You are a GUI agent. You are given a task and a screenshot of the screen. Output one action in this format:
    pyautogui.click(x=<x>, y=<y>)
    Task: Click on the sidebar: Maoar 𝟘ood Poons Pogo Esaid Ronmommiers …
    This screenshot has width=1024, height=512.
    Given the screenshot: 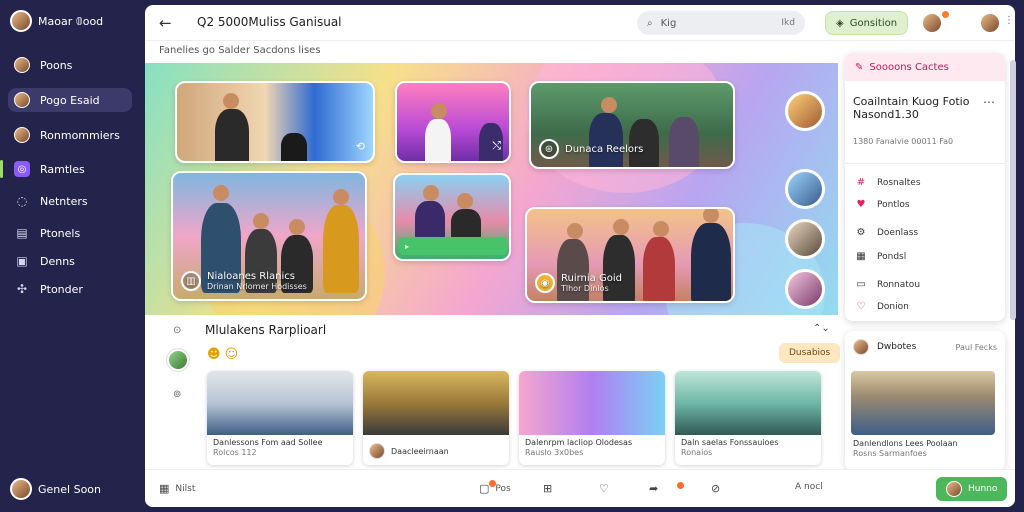 What is the action you would take?
    pyautogui.click(x=72, y=256)
    